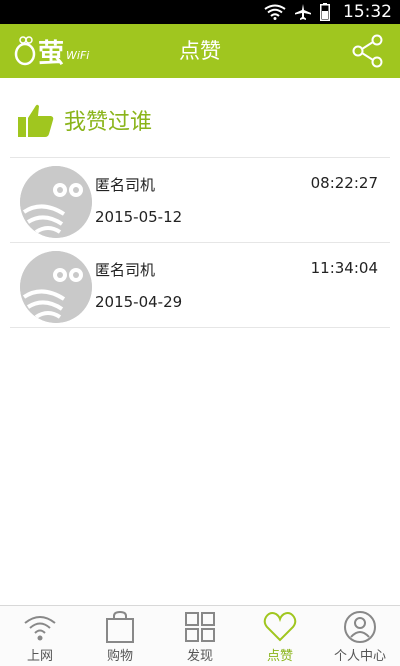  Describe the element at coordinates (367, 12) in the screenshot. I see `status-time: 15:32` at that location.